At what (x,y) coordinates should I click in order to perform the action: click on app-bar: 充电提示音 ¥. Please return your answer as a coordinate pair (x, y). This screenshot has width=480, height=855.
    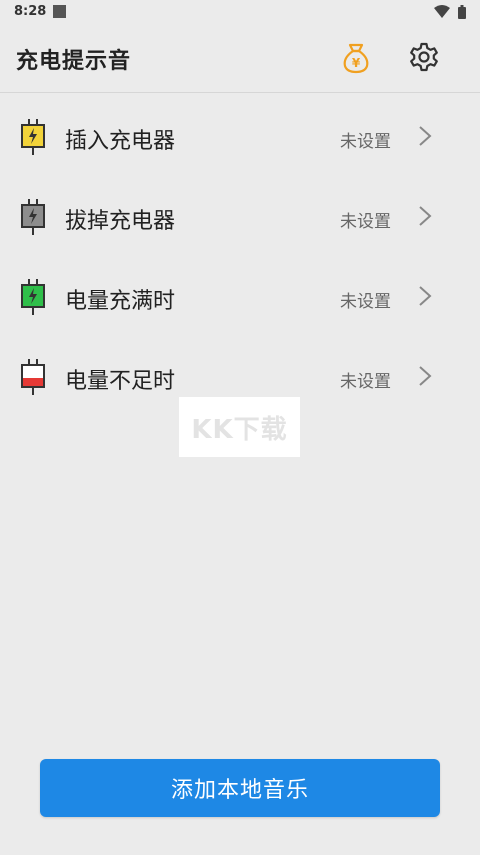
    Looking at the image, I should click on (240, 58).